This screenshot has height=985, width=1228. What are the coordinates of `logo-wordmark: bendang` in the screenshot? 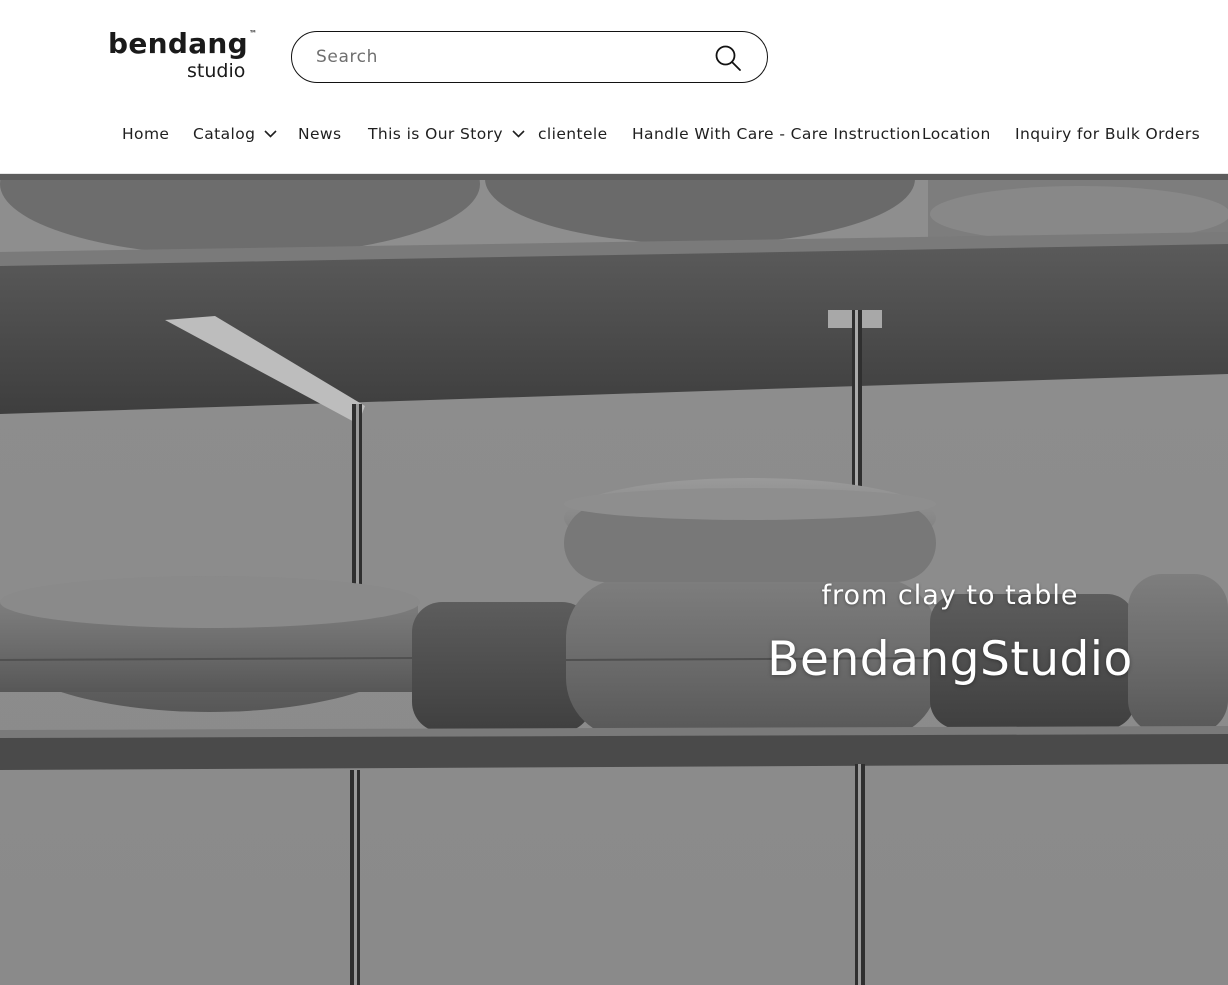 It's located at (178, 43).